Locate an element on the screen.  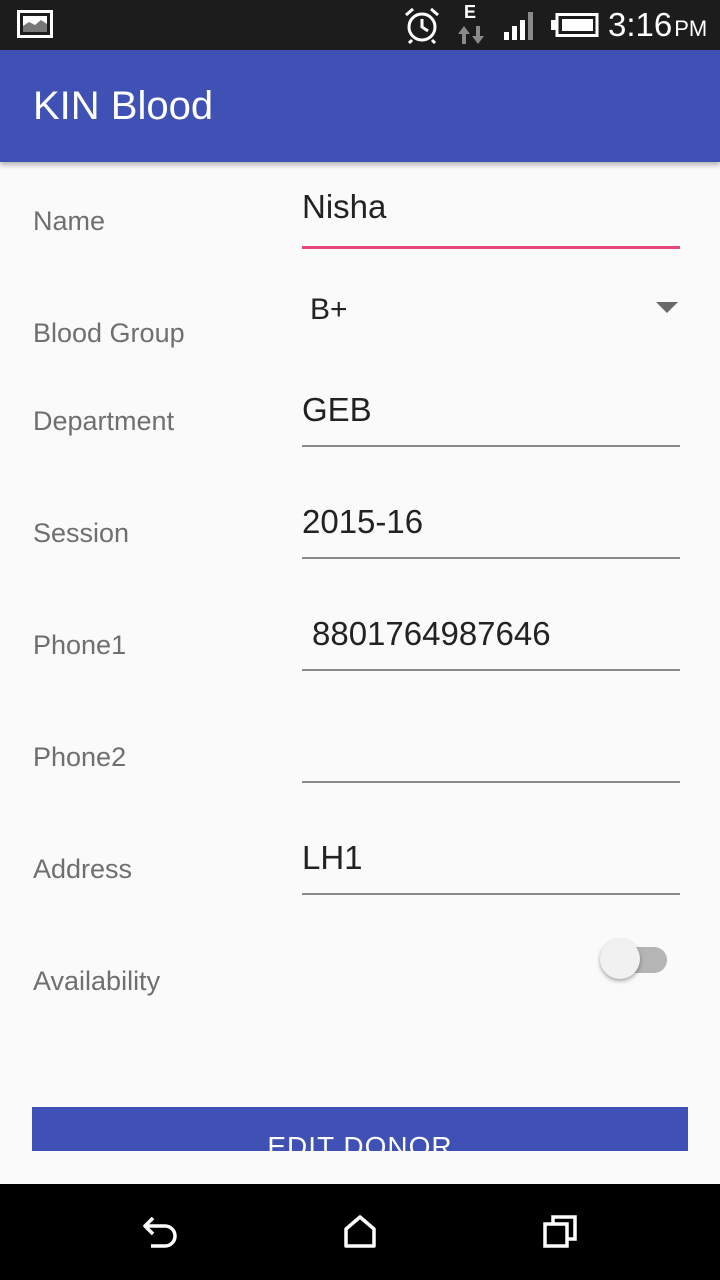
clock-ampm: PM is located at coordinates (691, 28).